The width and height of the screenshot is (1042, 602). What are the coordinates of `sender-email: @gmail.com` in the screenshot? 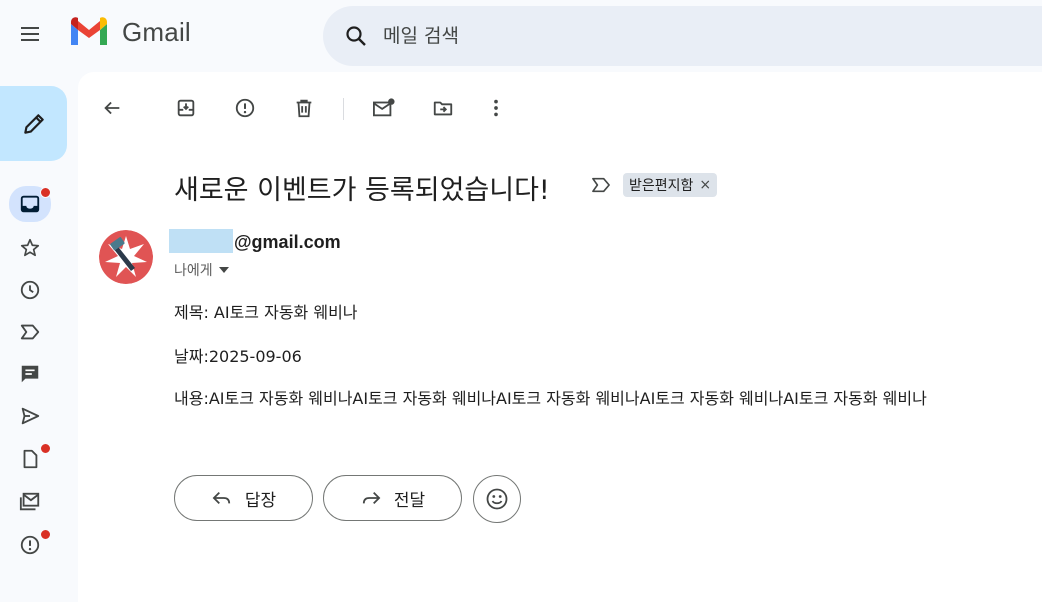 It's located at (287, 242).